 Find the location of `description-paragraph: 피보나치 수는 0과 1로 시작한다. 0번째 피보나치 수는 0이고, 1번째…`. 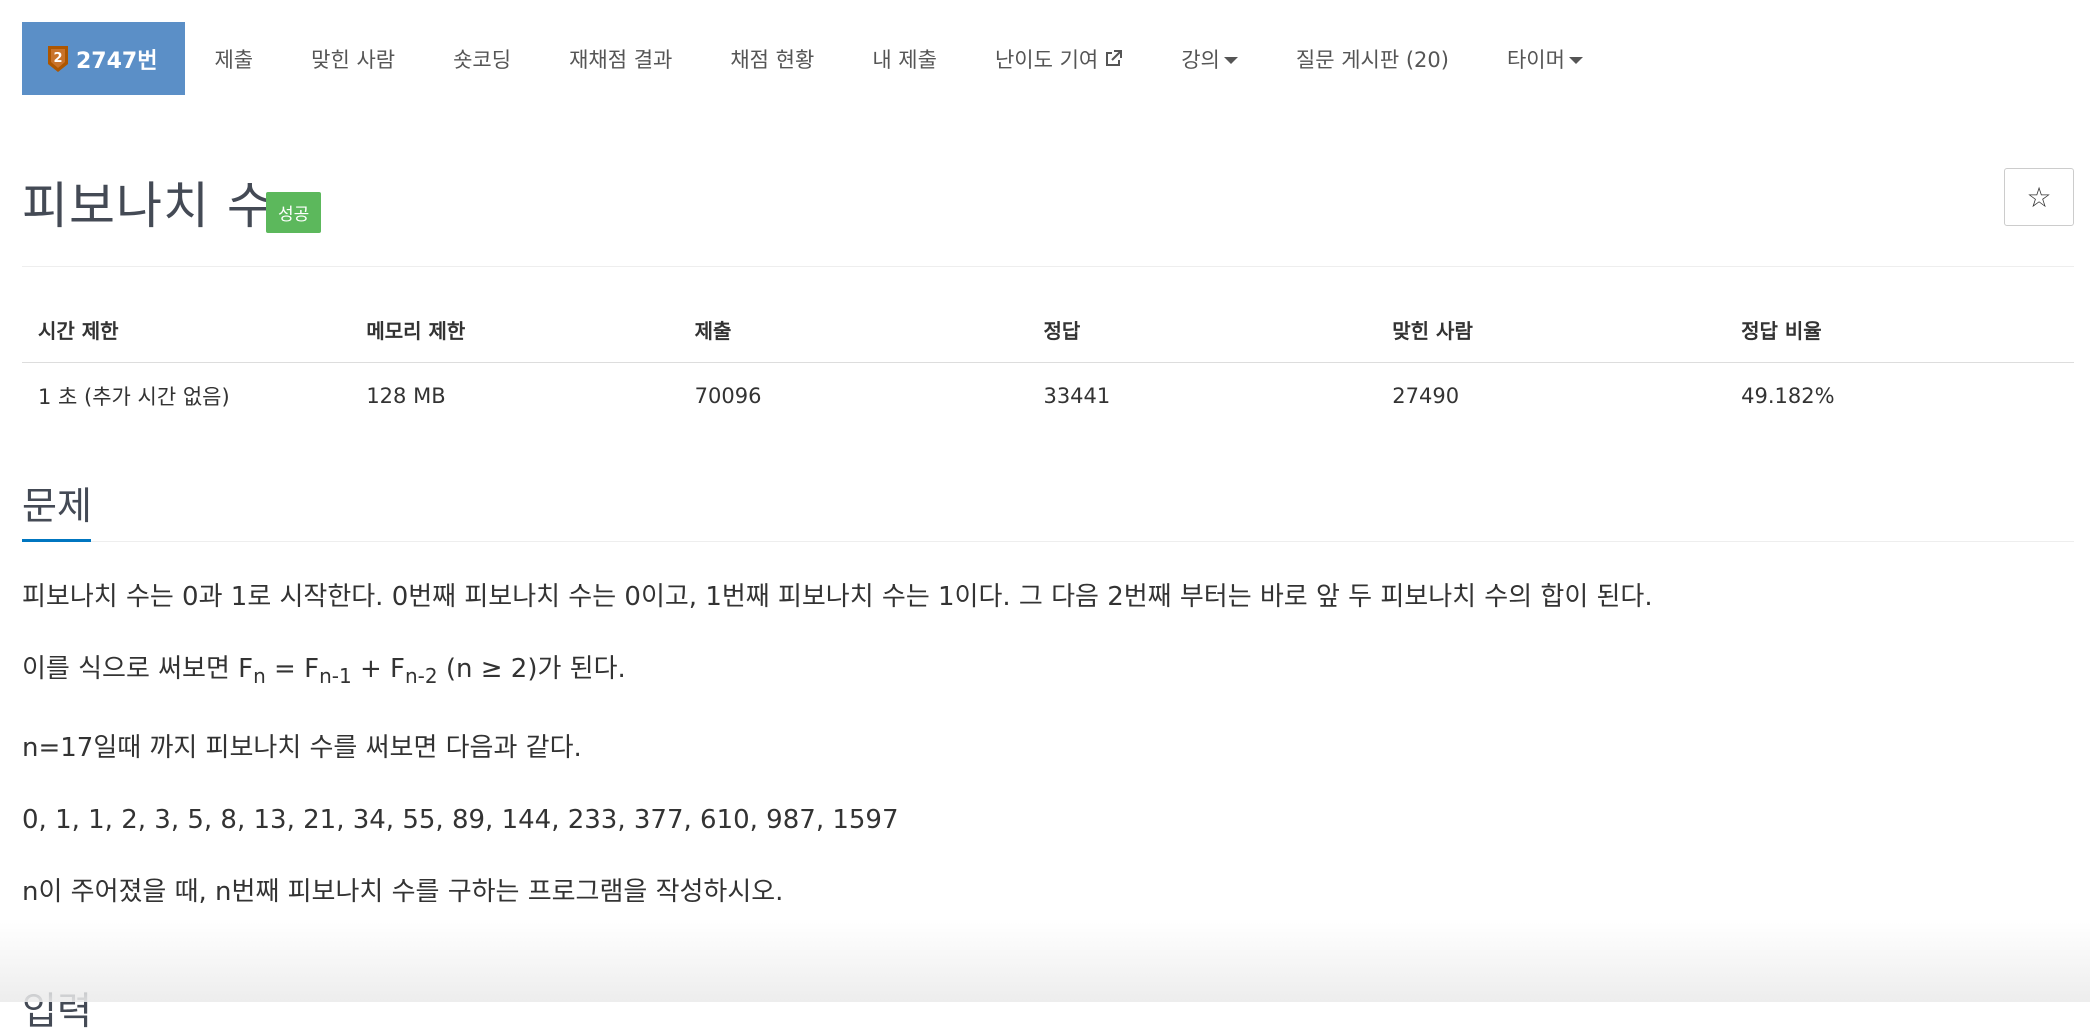

description-paragraph: 피보나치 수는 0과 1로 시작한다. 0번째 피보나치 수는 0이고, 1번째… is located at coordinates (837, 597).